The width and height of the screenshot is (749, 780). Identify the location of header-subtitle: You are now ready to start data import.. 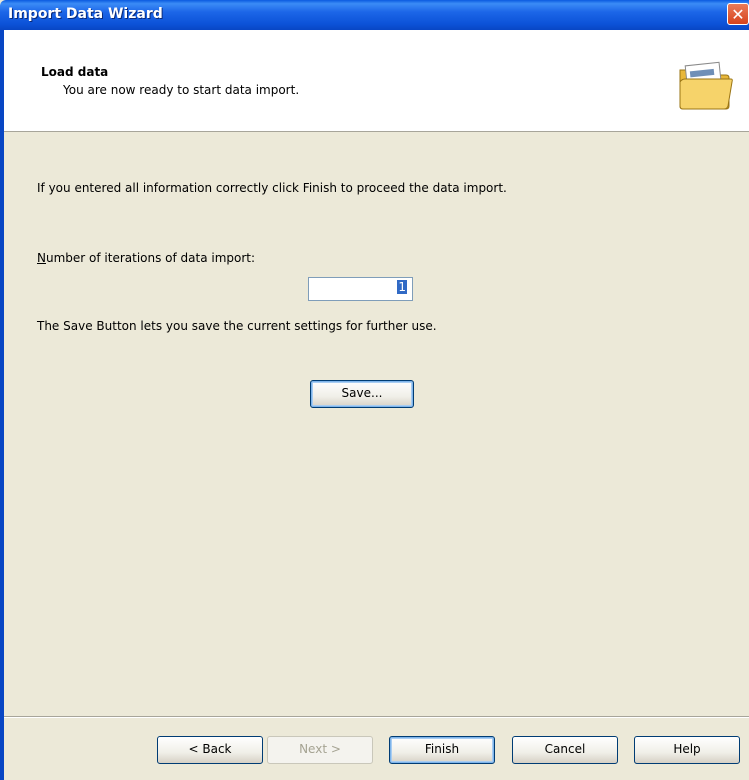
(181, 90).